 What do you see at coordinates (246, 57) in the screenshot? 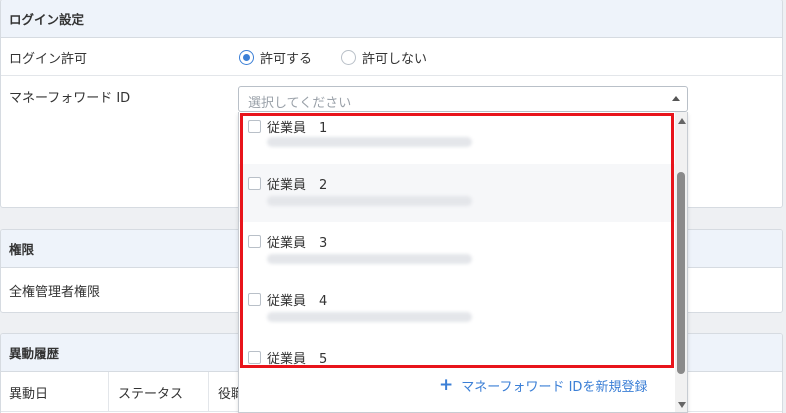
I see `radio-selected-icon` at bounding box center [246, 57].